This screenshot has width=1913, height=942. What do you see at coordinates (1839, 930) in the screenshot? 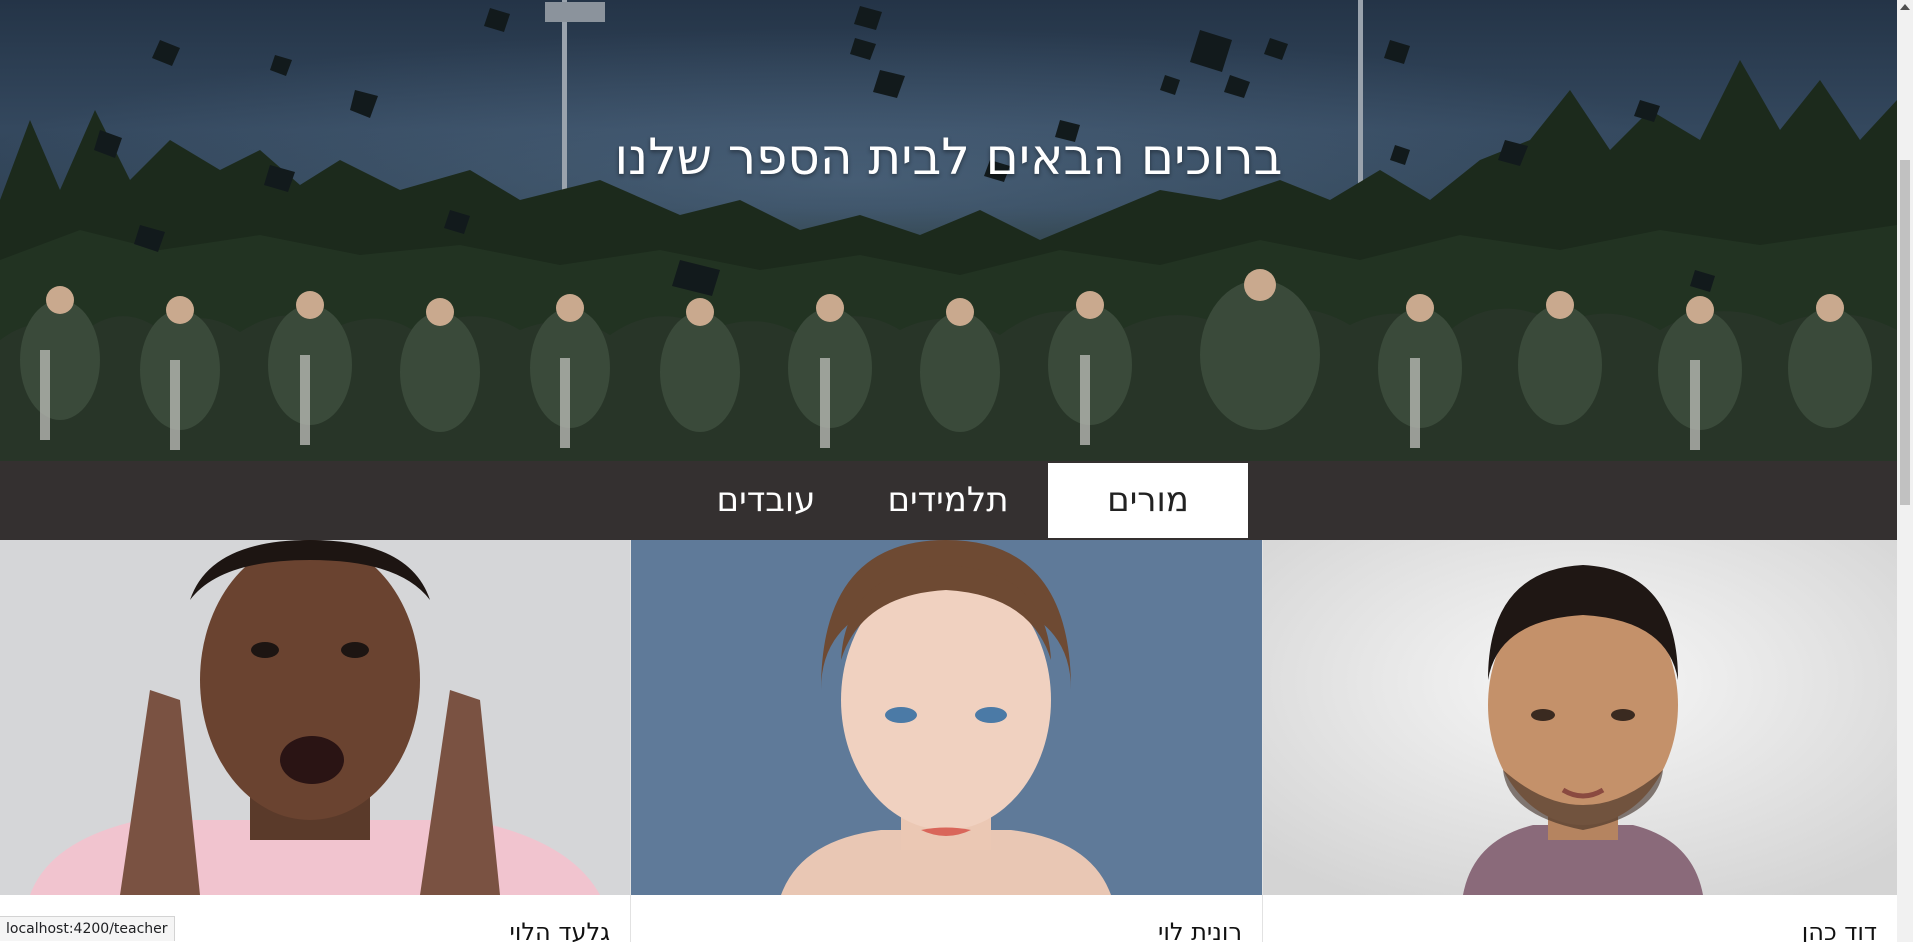
I see `teacher-name: דוד כהן` at bounding box center [1839, 930].